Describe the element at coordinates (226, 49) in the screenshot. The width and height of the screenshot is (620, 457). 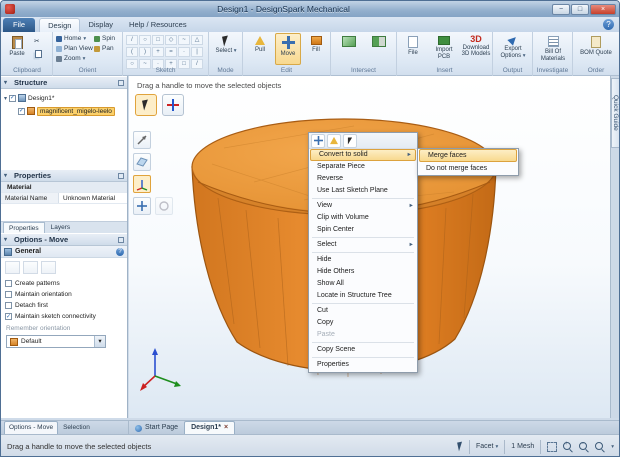
I see `select-button: Select ▾` at that location.